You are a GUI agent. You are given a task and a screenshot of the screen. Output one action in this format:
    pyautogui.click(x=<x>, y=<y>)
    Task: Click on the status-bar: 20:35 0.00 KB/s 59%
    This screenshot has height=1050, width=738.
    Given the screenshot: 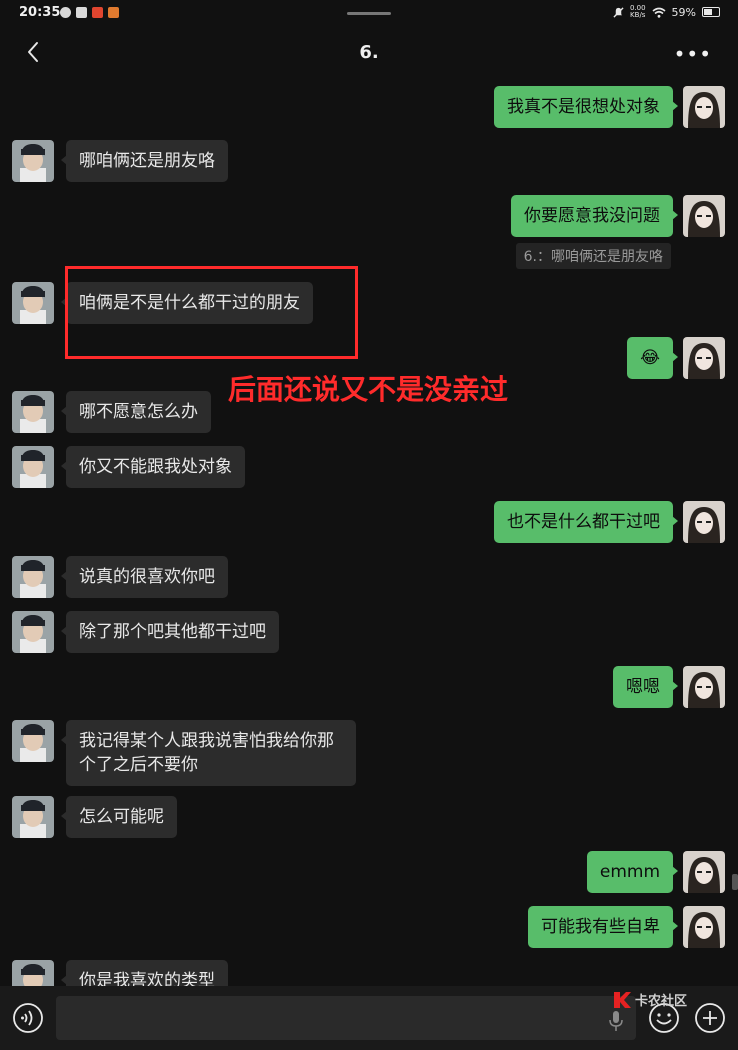 What is the action you would take?
    pyautogui.click(x=369, y=14)
    